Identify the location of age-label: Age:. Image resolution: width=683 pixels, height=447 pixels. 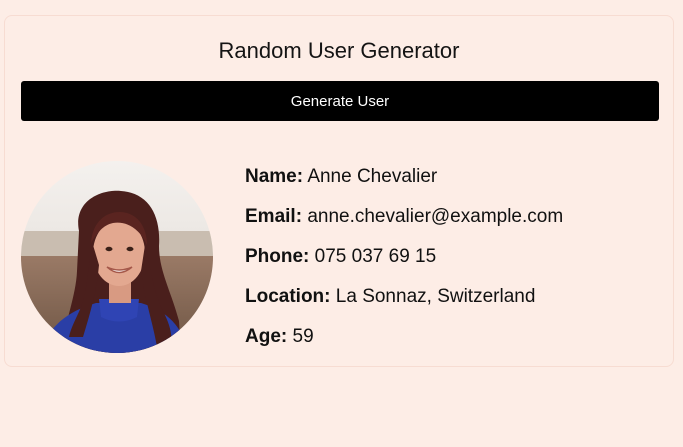
(266, 336).